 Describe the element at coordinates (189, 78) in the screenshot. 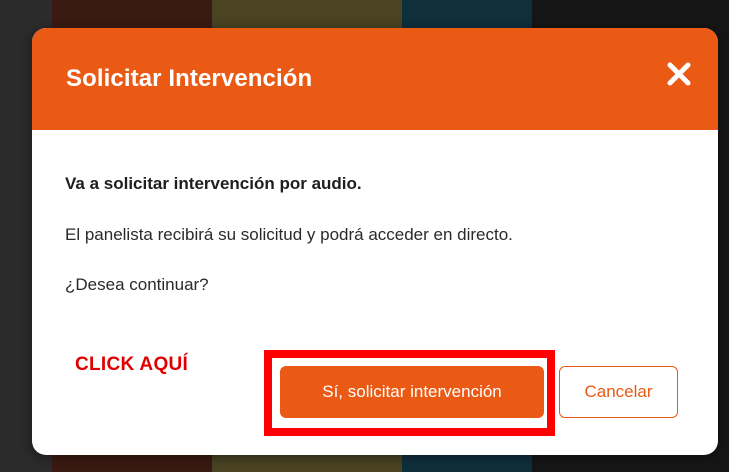

I see `dialog-title: Solicitar Intervención` at that location.